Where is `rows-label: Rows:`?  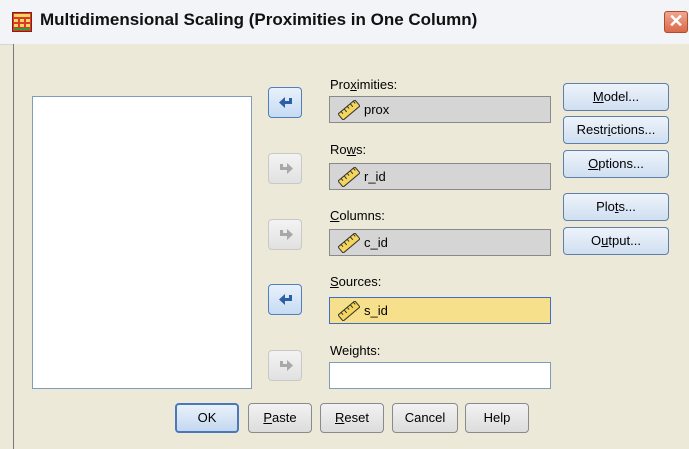
rows-label: Rows: is located at coordinates (348, 149).